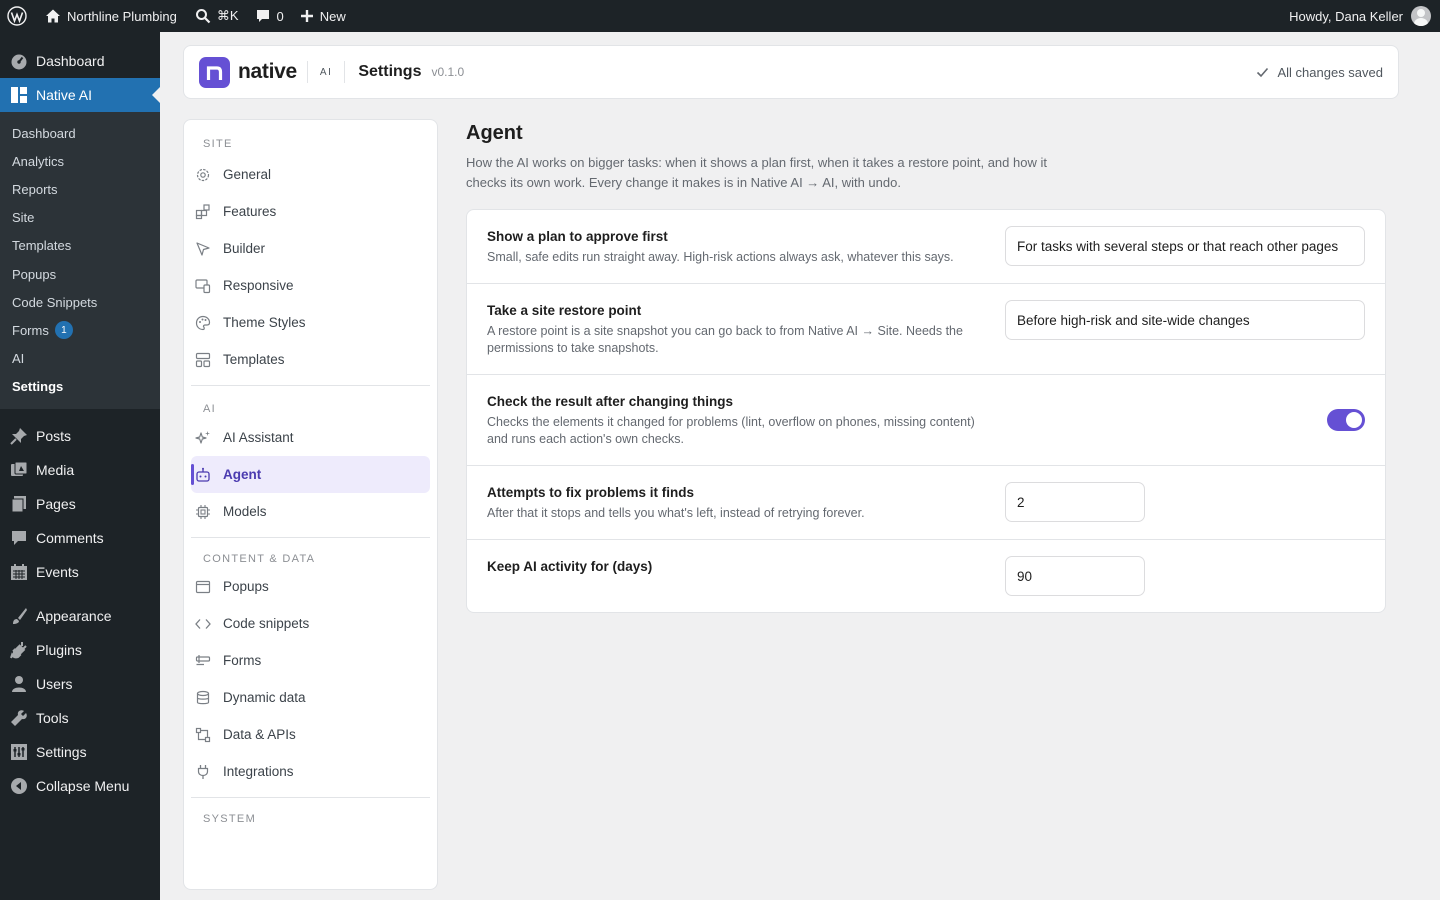  What do you see at coordinates (1346, 420) in the screenshot?
I see `check-result-toggle` at bounding box center [1346, 420].